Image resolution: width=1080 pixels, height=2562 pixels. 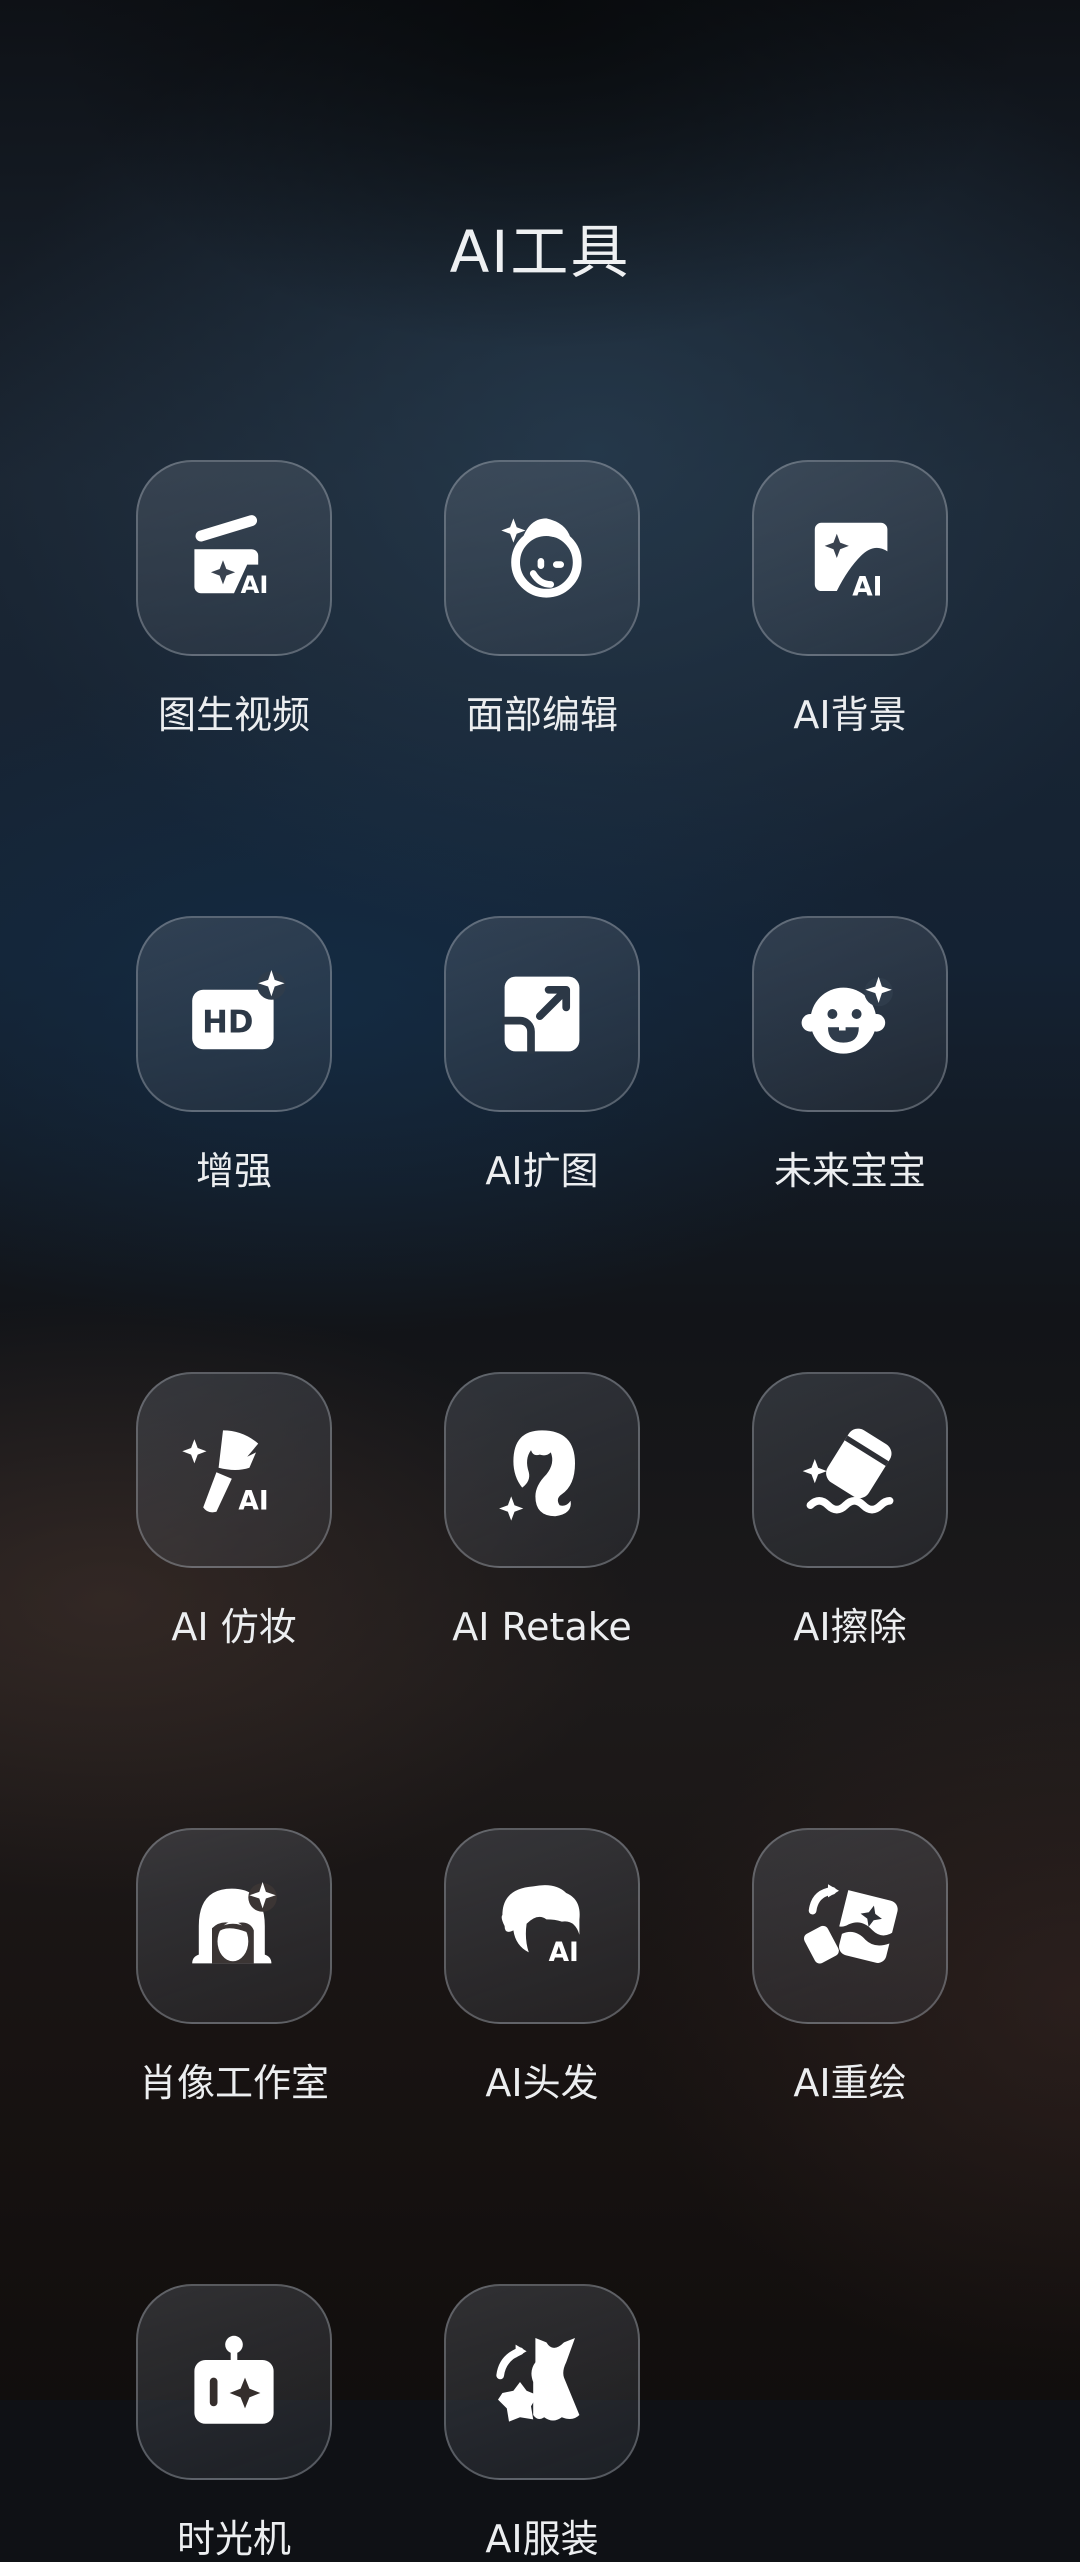 I want to click on expand-image-icon, so click(x=541, y=1015).